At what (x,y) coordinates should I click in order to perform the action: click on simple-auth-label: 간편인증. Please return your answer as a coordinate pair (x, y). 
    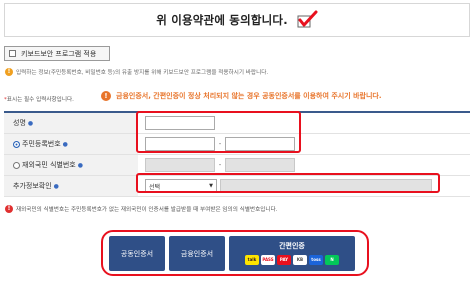
    Looking at the image, I should click on (292, 246).